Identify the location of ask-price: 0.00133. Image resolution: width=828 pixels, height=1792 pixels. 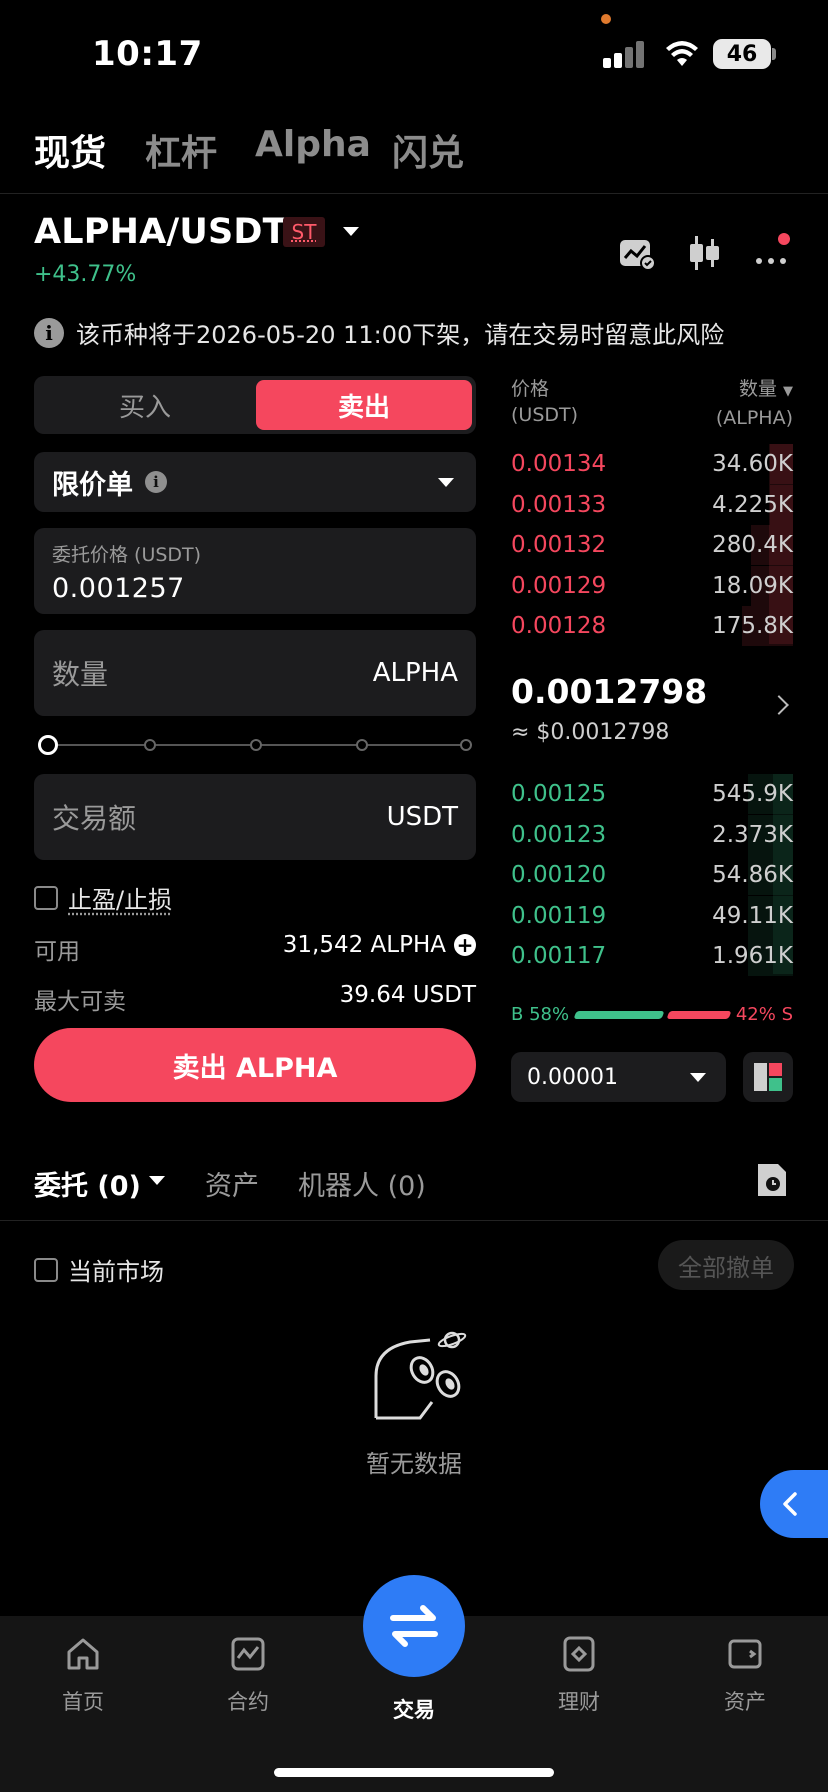
(559, 504).